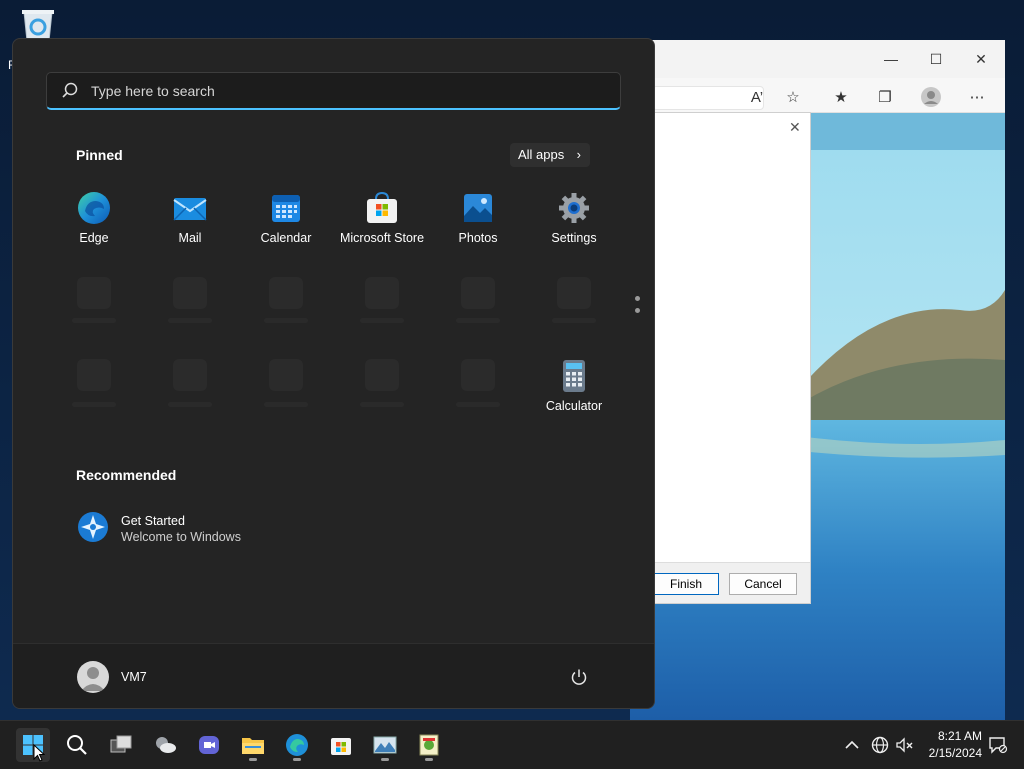 Image resolution: width=1024 pixels, height=769 pixels. What do you see at coordinates (852, 745) in the screenshot?
I see `chevron-up-icon` at bounding box center [852, 745].